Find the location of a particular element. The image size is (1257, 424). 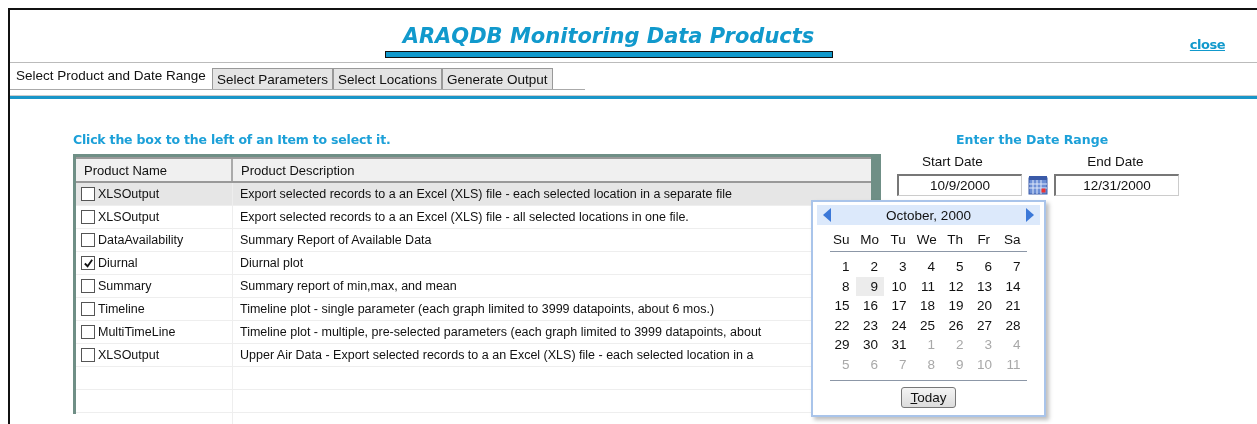

calendar-day: 1 is located at coordinates (841, 267).